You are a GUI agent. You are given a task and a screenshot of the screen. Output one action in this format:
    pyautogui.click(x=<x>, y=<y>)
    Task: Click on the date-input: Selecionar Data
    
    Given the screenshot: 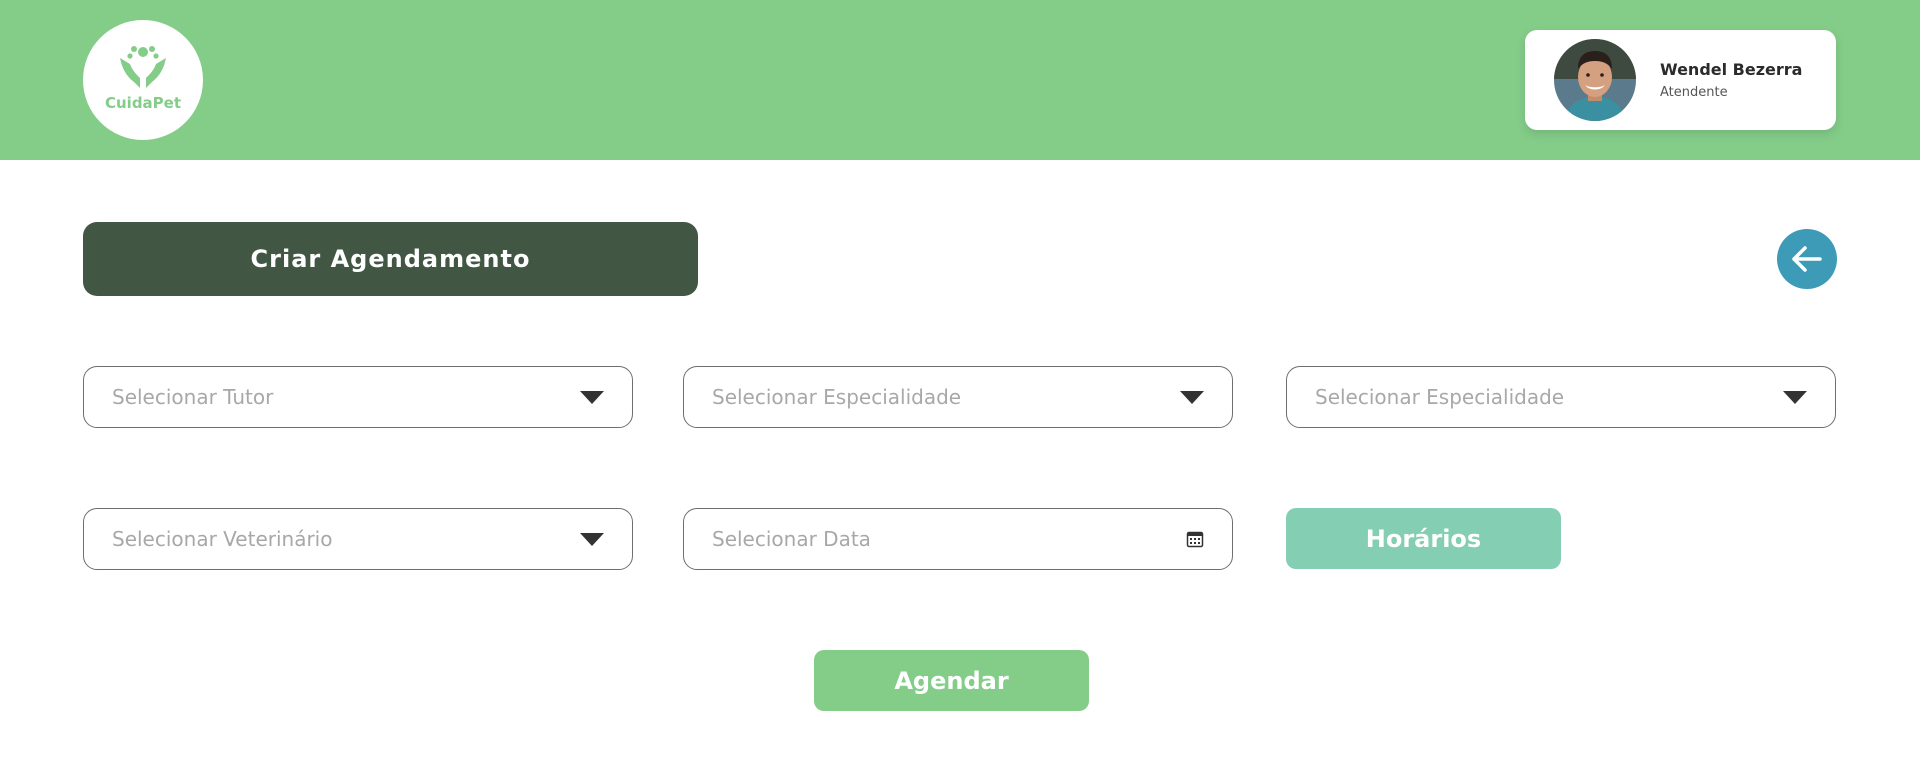 What is the action you would take?
    pyautogui.click(x=958, y=539)
    